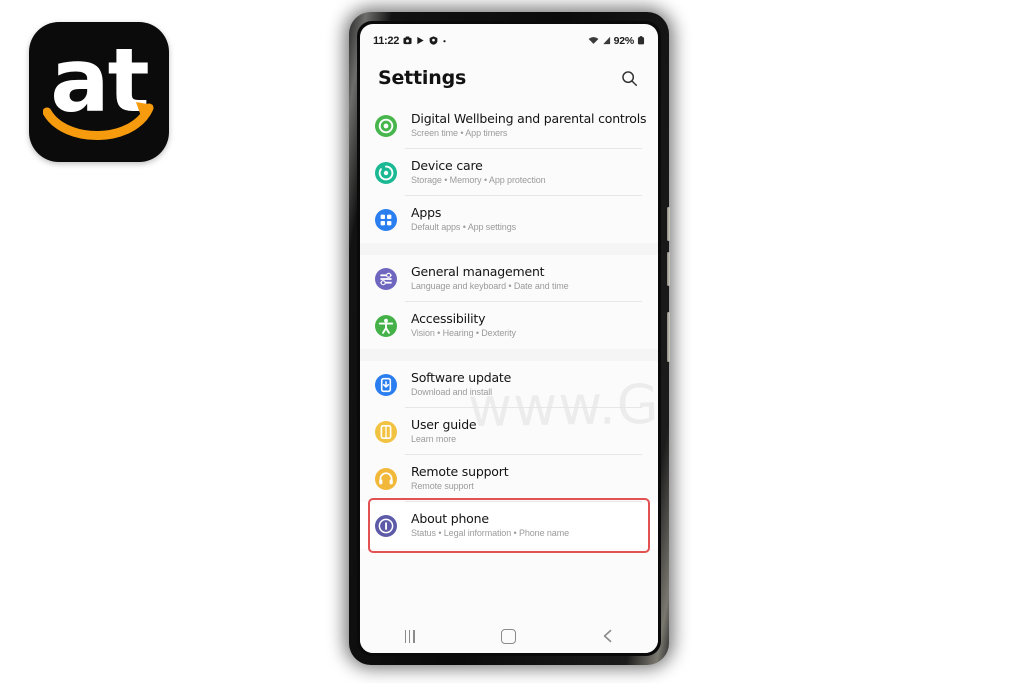 This screenshot has height=683, width=1024. Describe the element at coordinates (434, 439) in the screenshot. I see `settings-row-subtitle: Learn more` at that location.